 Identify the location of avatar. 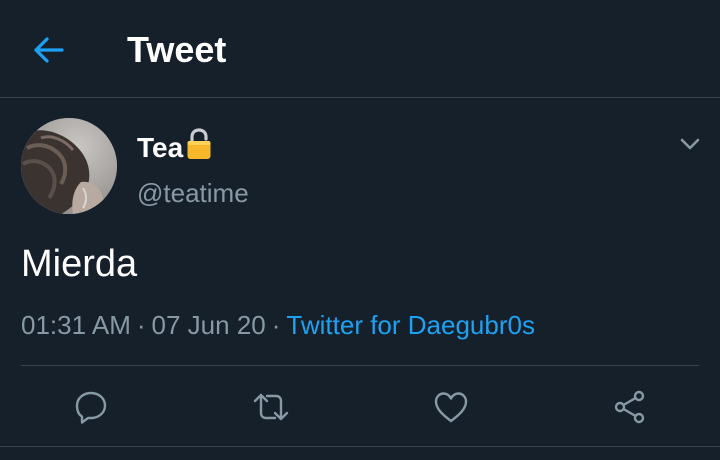
(69, 166).